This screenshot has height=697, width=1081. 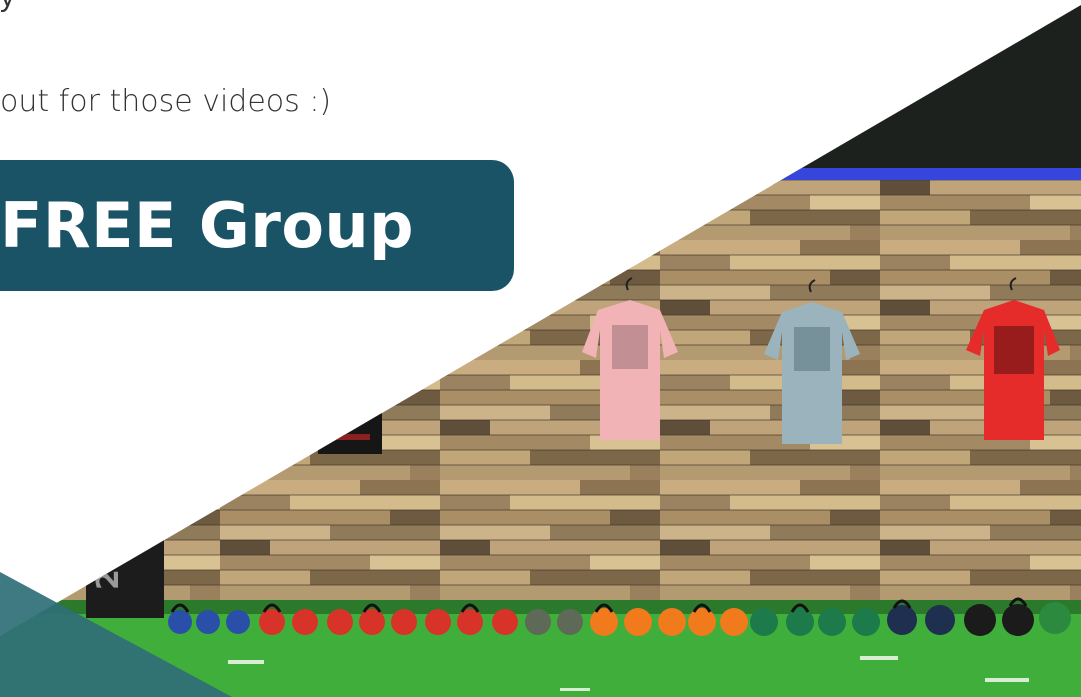 I want to click on led-strip, so click(x=840, y=174).